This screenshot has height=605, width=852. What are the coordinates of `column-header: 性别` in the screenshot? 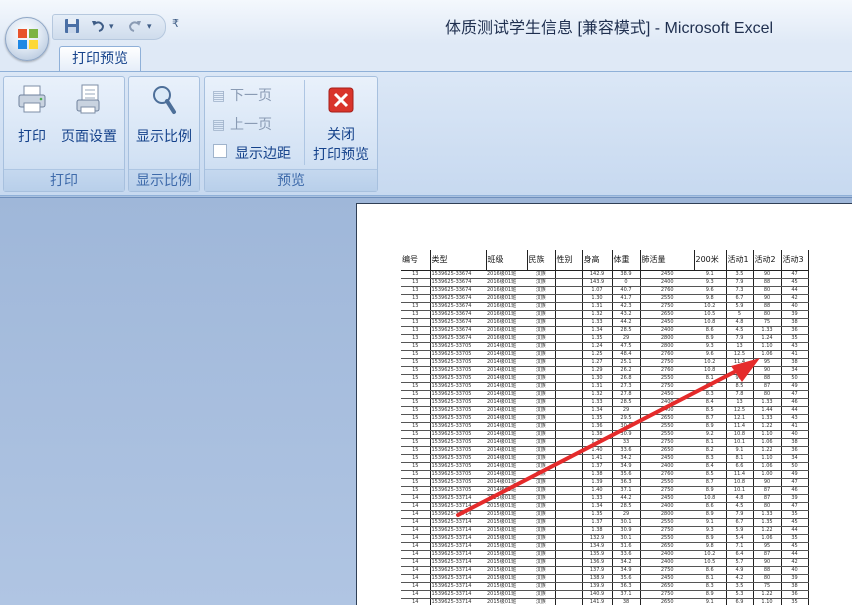 It's located at (569, 260).